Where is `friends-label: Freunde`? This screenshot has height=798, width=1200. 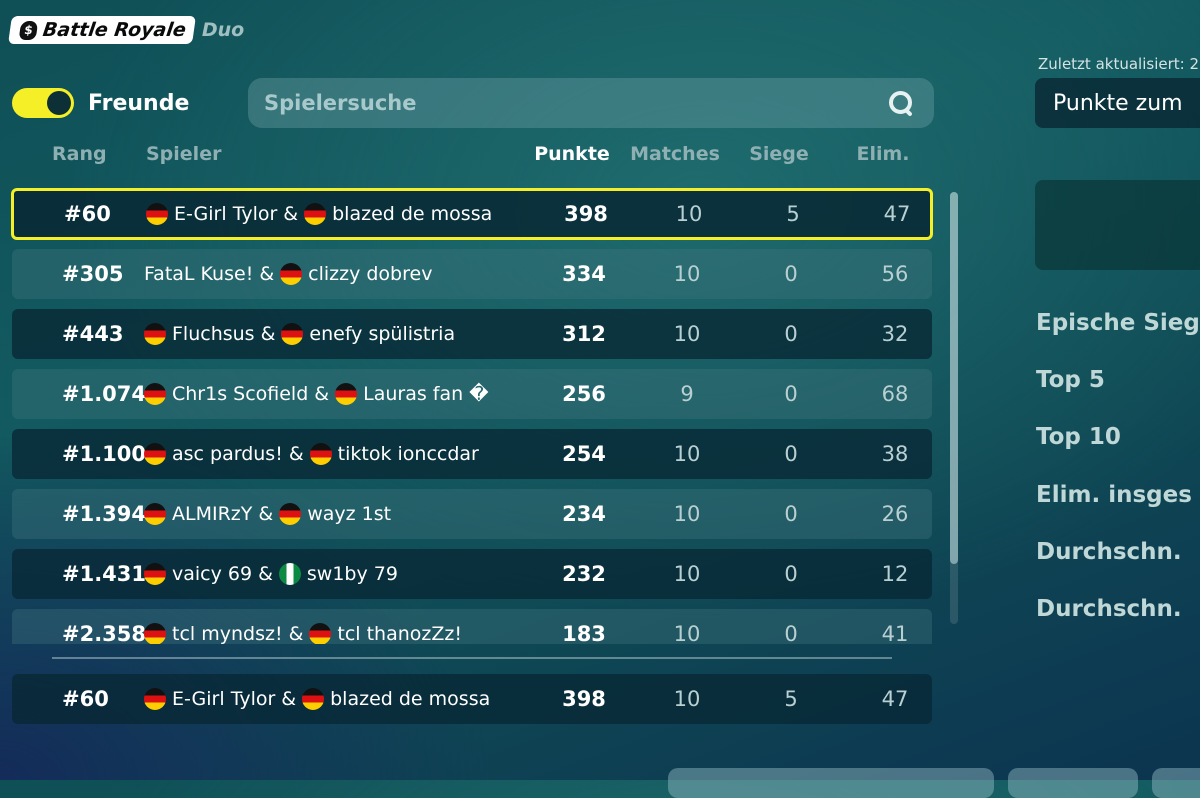 friends-label: Freunde is located at coordinates (139, 103).